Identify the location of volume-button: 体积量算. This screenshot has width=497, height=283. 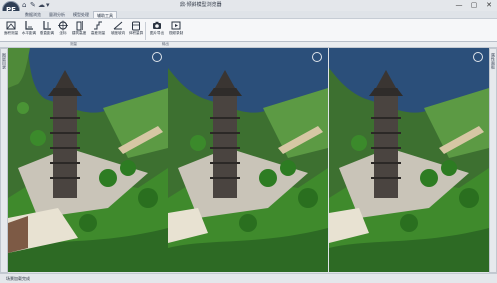
(136, 31).